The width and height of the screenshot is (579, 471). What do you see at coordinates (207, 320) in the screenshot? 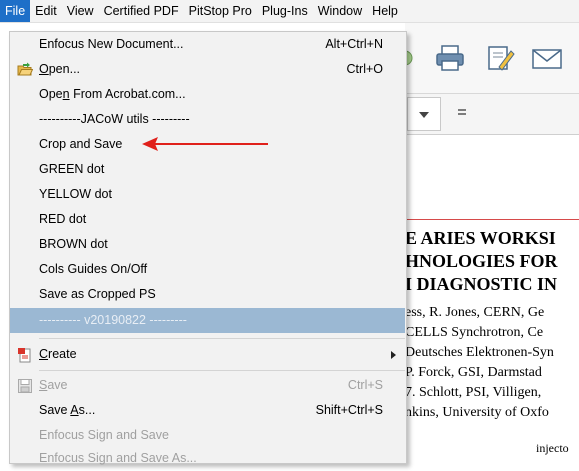
I see `menu-item-version: ---------- v20190822 ---------` at bounding box center [207, 320].